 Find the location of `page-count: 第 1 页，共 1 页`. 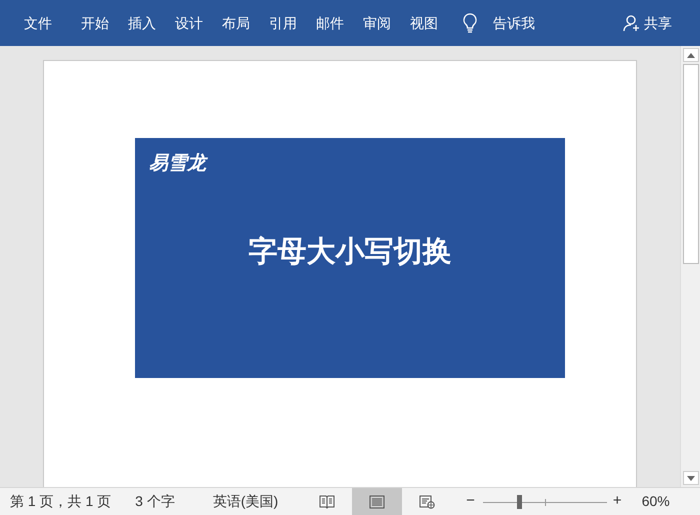

page-count: 第 1 页，共 1 页 is located at coordinates (61, 501).